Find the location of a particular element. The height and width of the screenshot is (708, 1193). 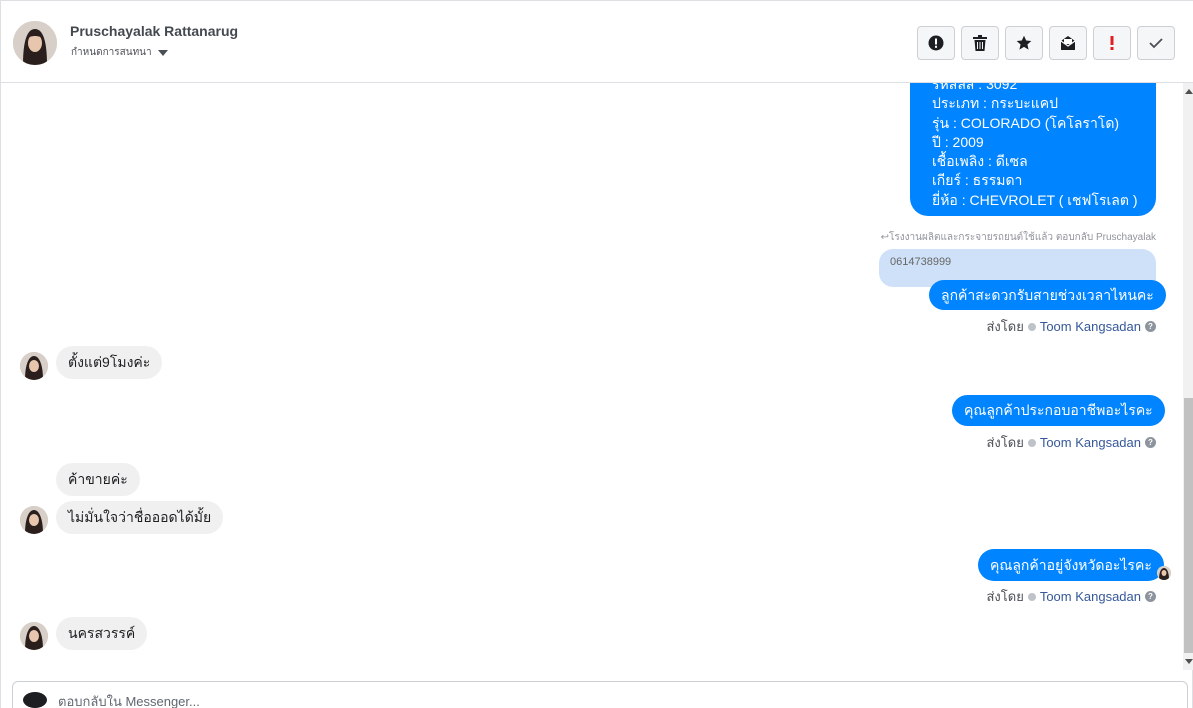

outgoing-message: คุณลูกค้าอยู่จังหวัดอะไรคะ is located at coordinates (1071, 565).